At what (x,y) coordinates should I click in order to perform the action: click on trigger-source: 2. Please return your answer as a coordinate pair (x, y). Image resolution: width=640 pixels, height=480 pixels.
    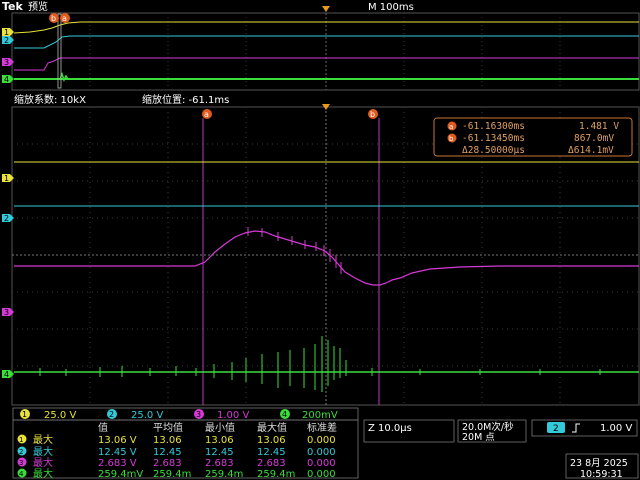
    Looking at the image, I should click on (556, 429).